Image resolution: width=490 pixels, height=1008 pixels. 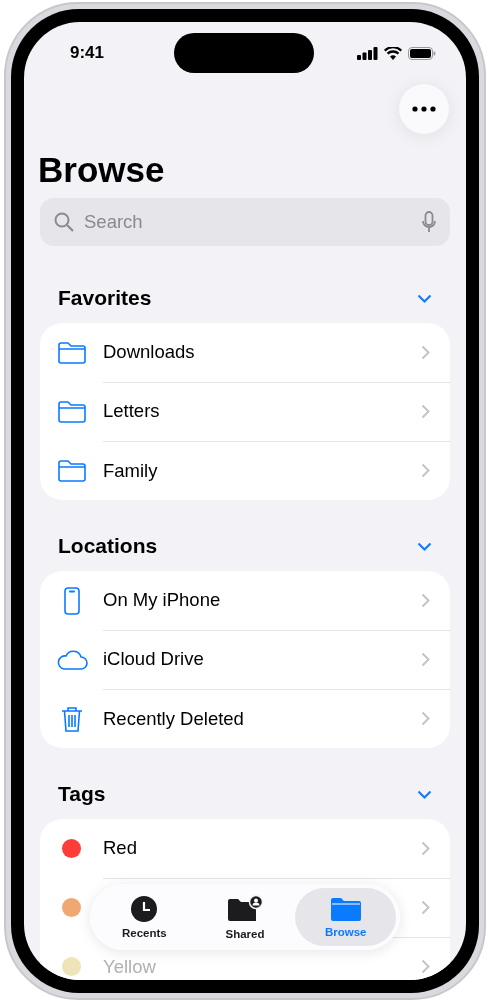 What do you see at coordinates (149, 352) in the screenshot?
I see `list-item-label: Downloads` at bounding box center [149, 352].